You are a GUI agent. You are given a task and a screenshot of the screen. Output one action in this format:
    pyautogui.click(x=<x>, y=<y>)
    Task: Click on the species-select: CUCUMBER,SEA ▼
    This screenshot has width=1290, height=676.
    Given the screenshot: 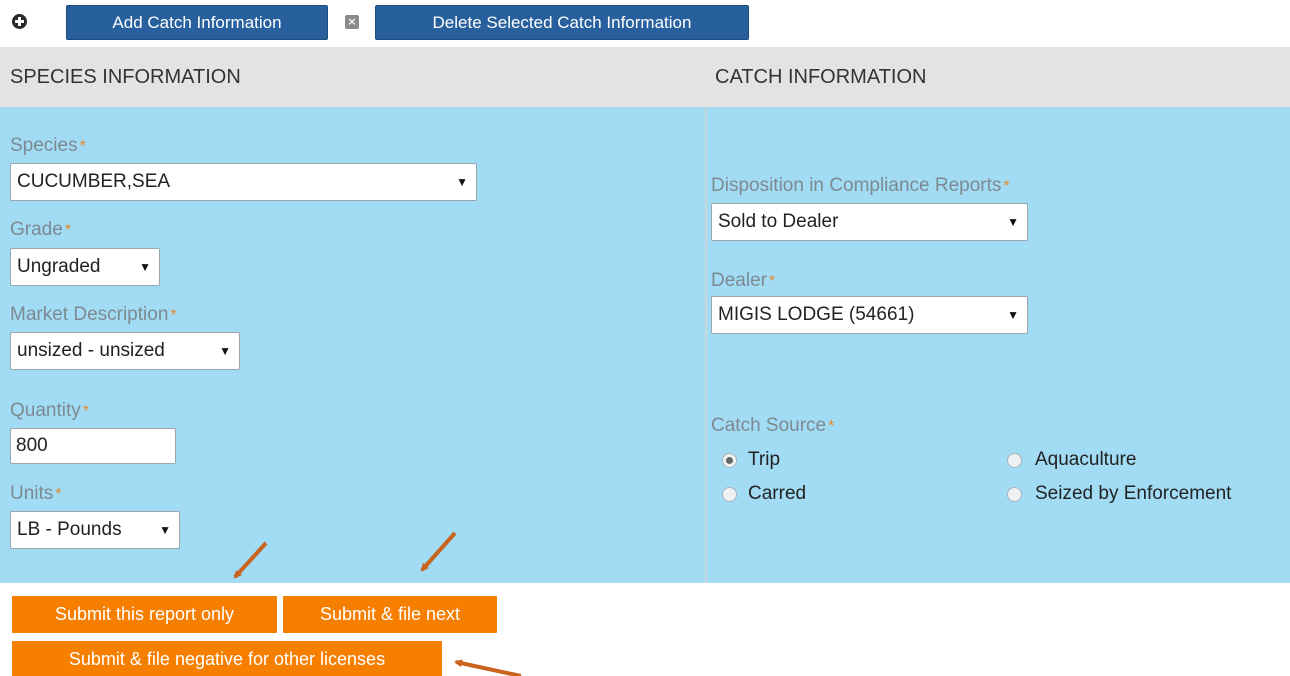 What is the action you would take?
    pyautogui.click(x=243, y=182)
    